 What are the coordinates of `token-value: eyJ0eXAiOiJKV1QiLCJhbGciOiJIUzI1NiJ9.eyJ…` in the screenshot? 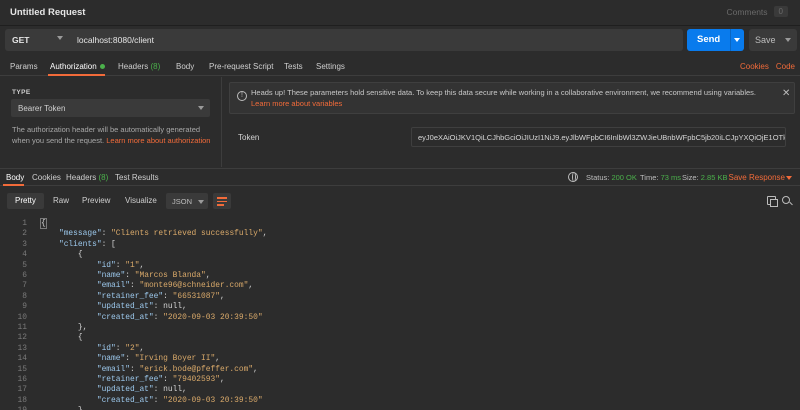 It's located at (601, 137).